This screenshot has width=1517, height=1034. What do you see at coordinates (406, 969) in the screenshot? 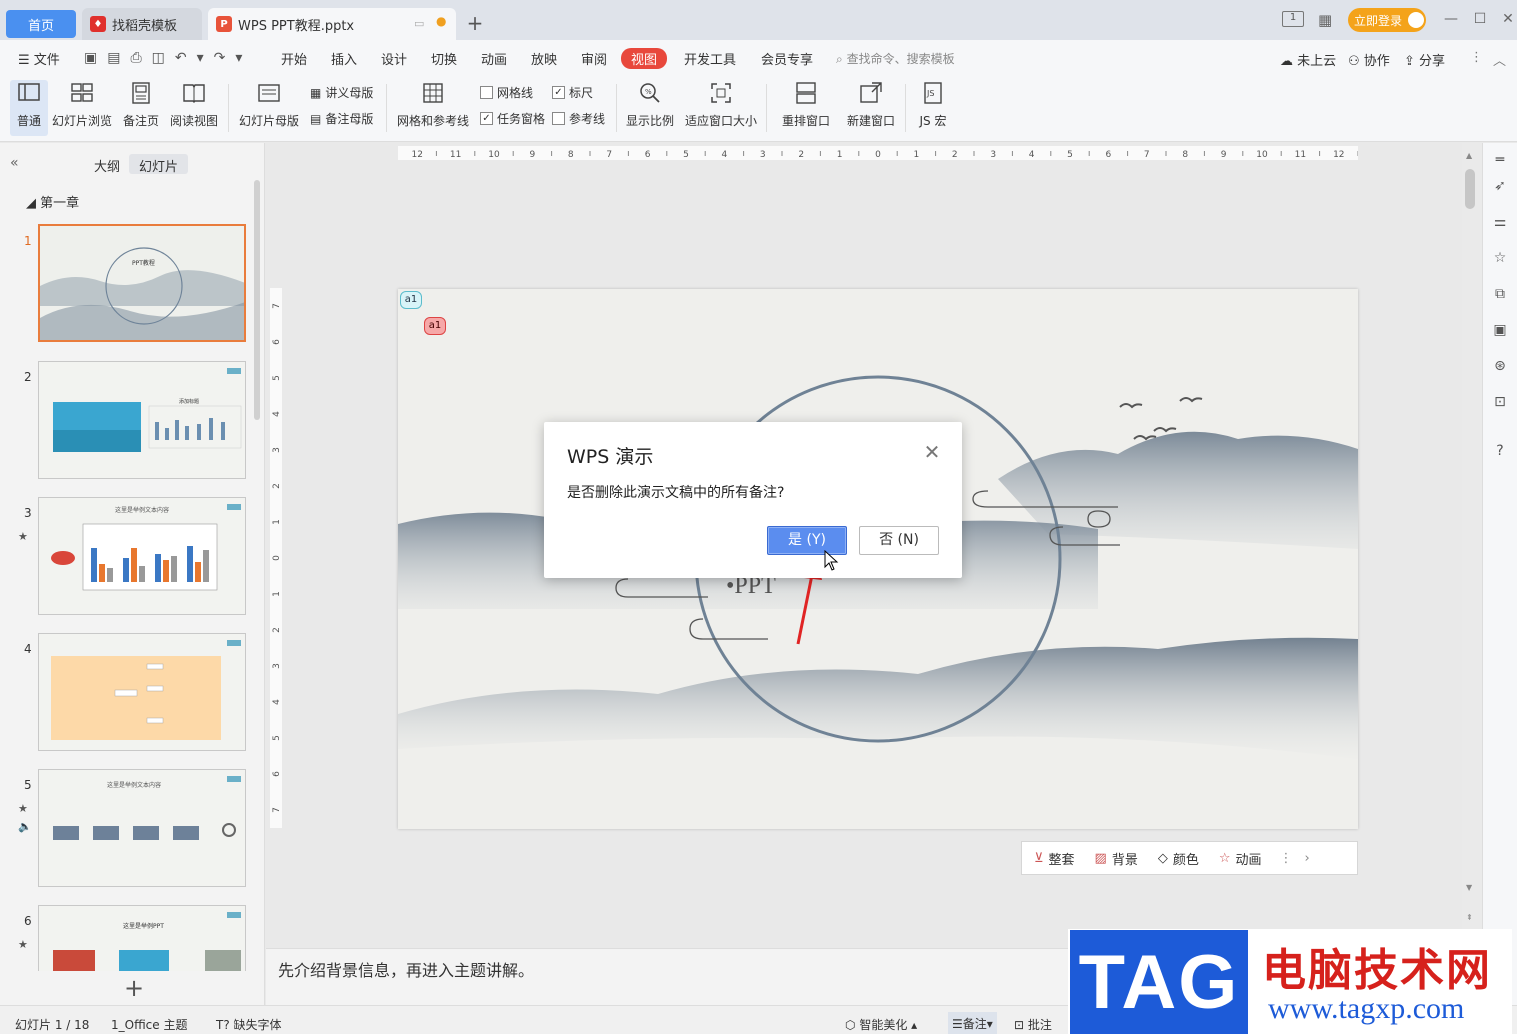
I see `notes-text: 先介绍背景信息，再进入主题讲解。` at bounding box center [406, 969].